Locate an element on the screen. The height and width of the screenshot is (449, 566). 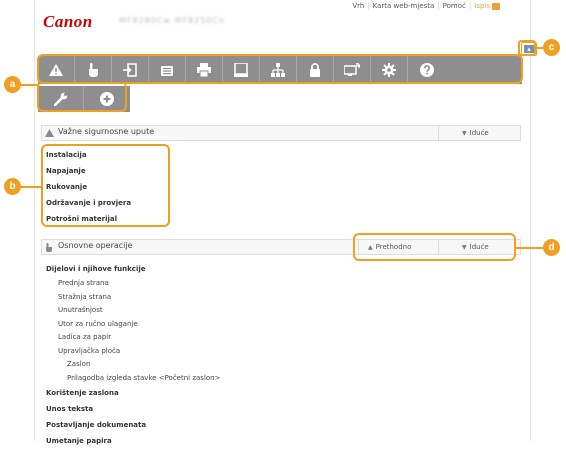
highlight-frame-d is located at coordinates (434, 247).